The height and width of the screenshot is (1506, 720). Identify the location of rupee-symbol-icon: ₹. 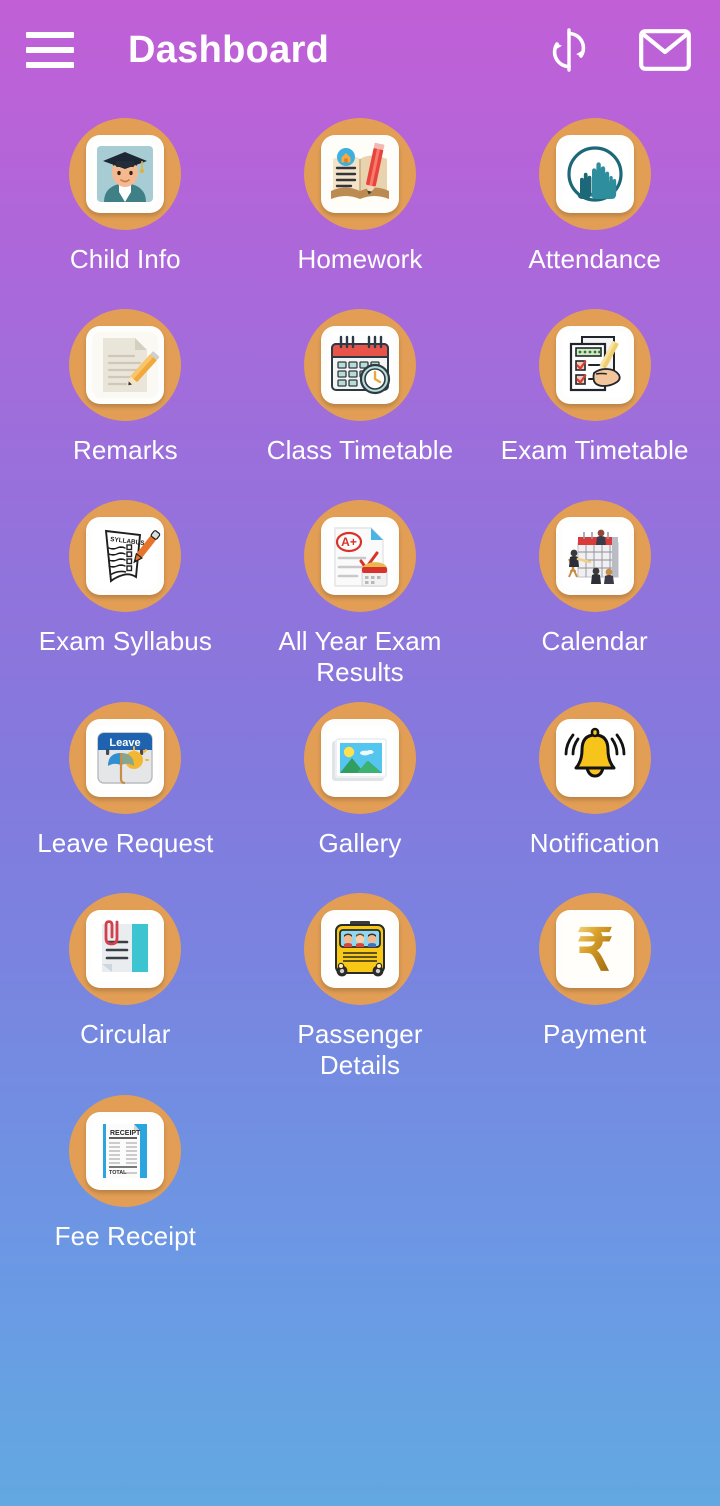
(594, 949).